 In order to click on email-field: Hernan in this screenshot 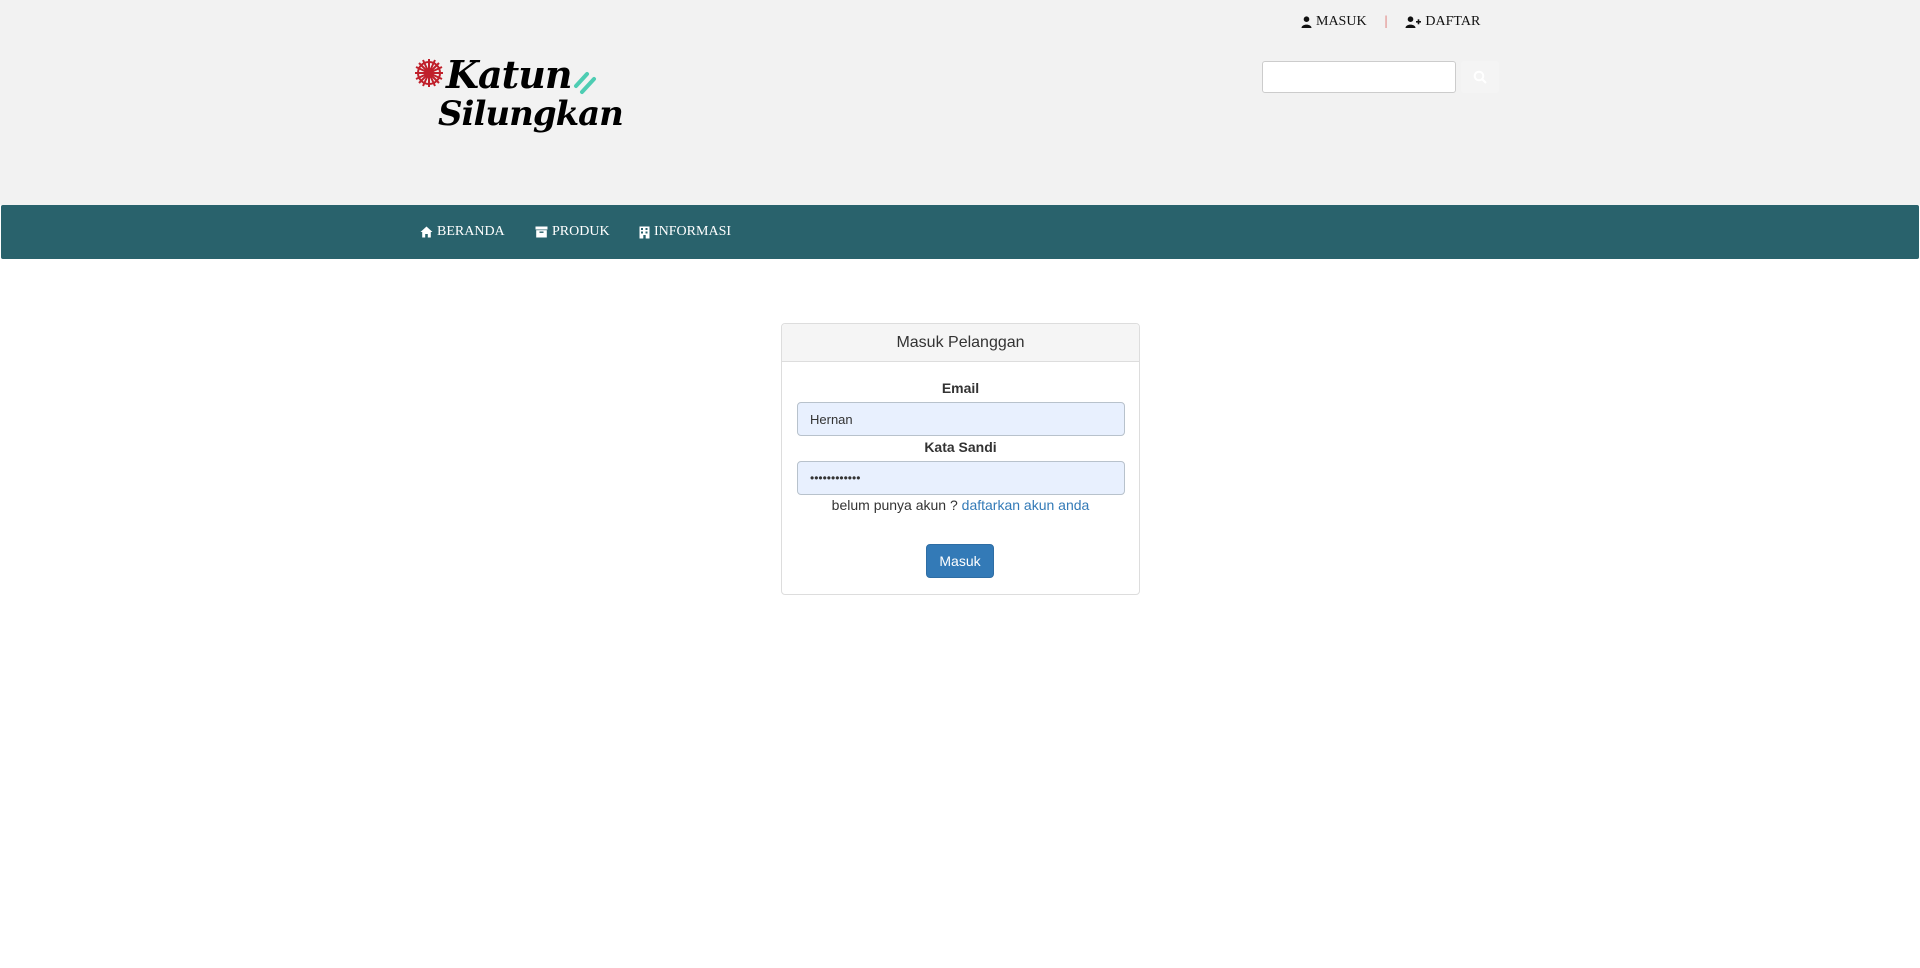, I will do `click(961, 419)`.